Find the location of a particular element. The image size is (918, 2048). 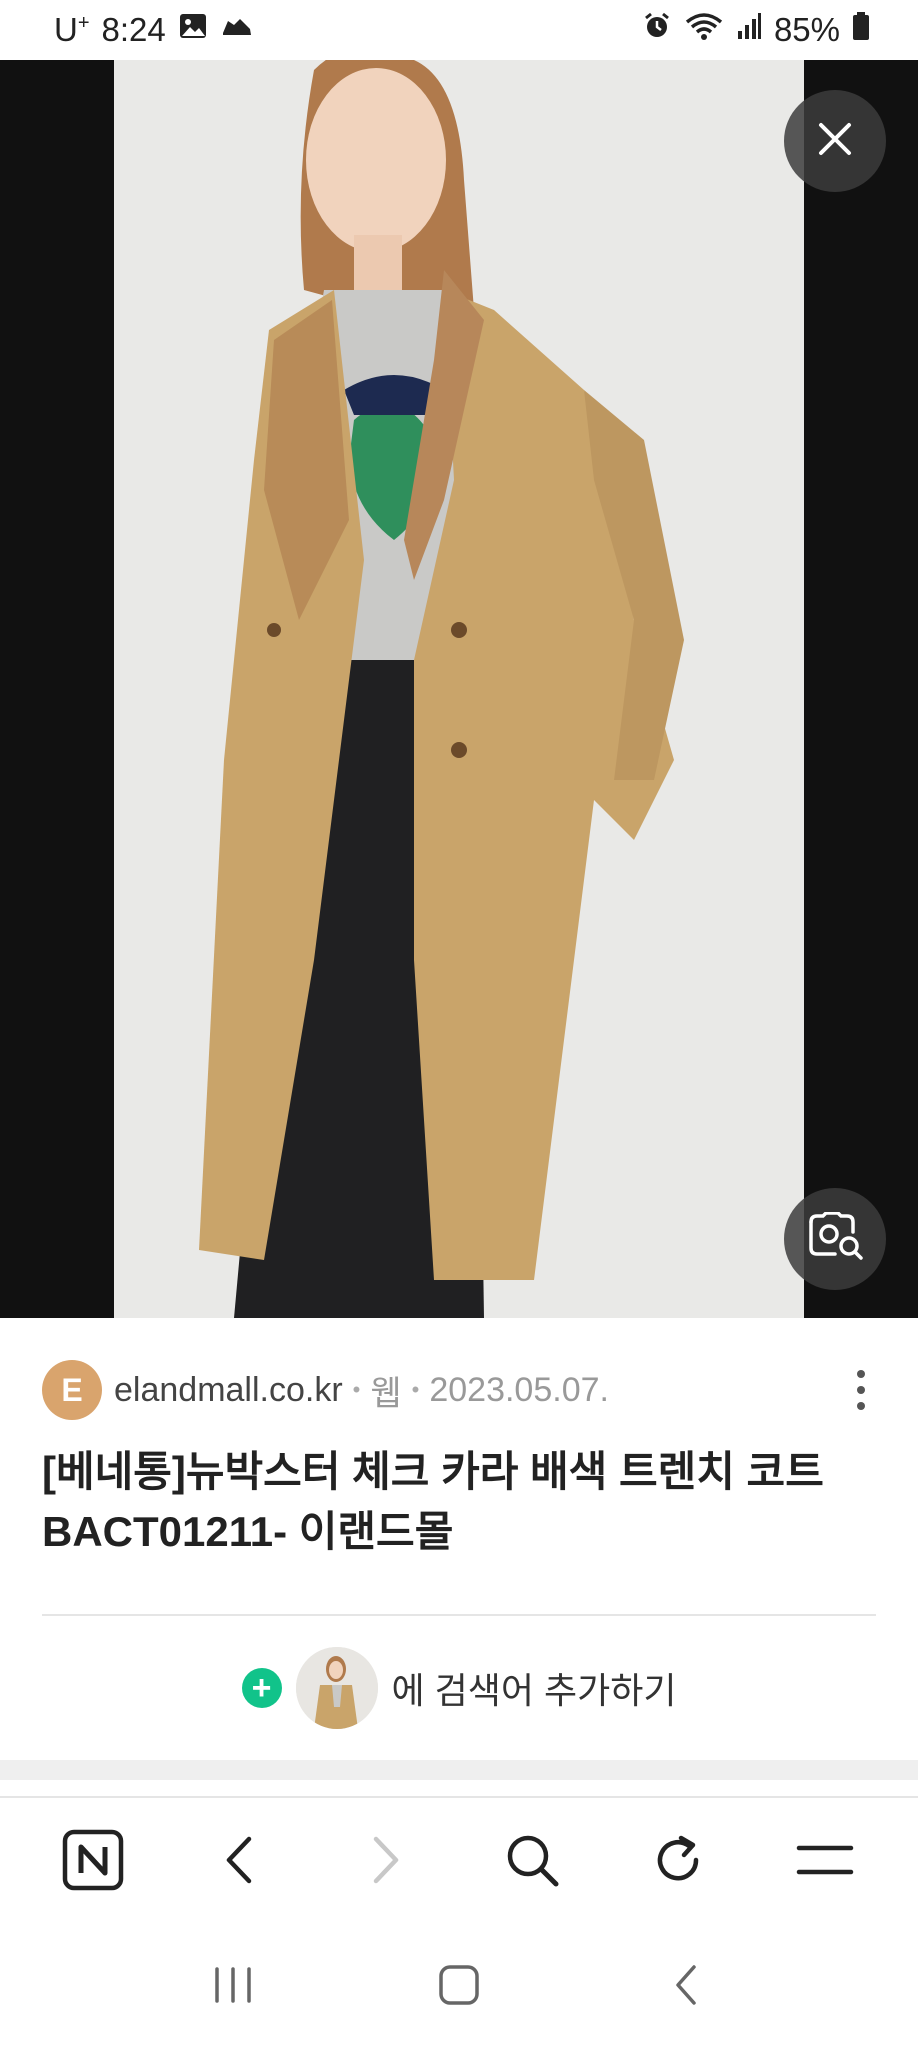

hamburger-menu-icon is located at coordinates (825, 1862).